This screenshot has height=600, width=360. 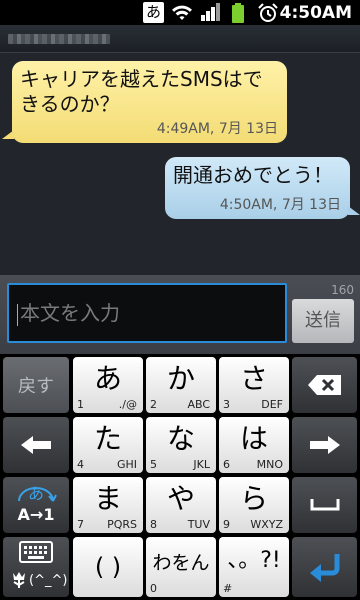 I want to click on key-main-label: な, so click(x=180, y=438).